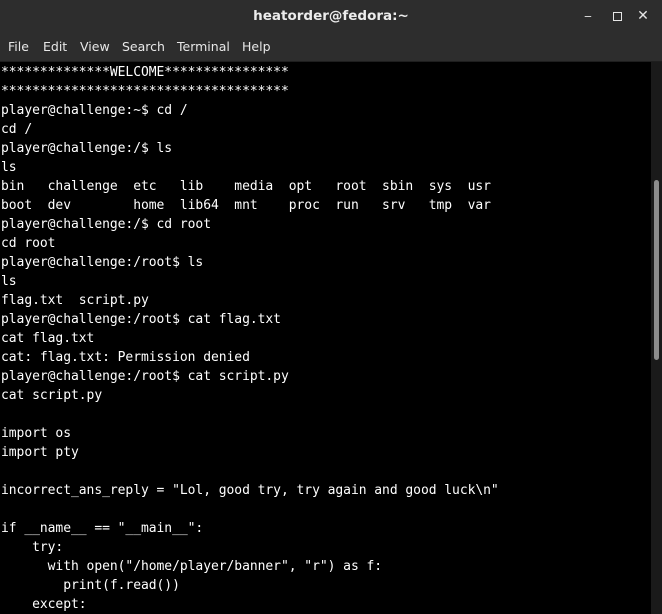  Describe the element at coordinates (145, 91) in the screenshot. I see `terminal-line: *************************************` at that location.